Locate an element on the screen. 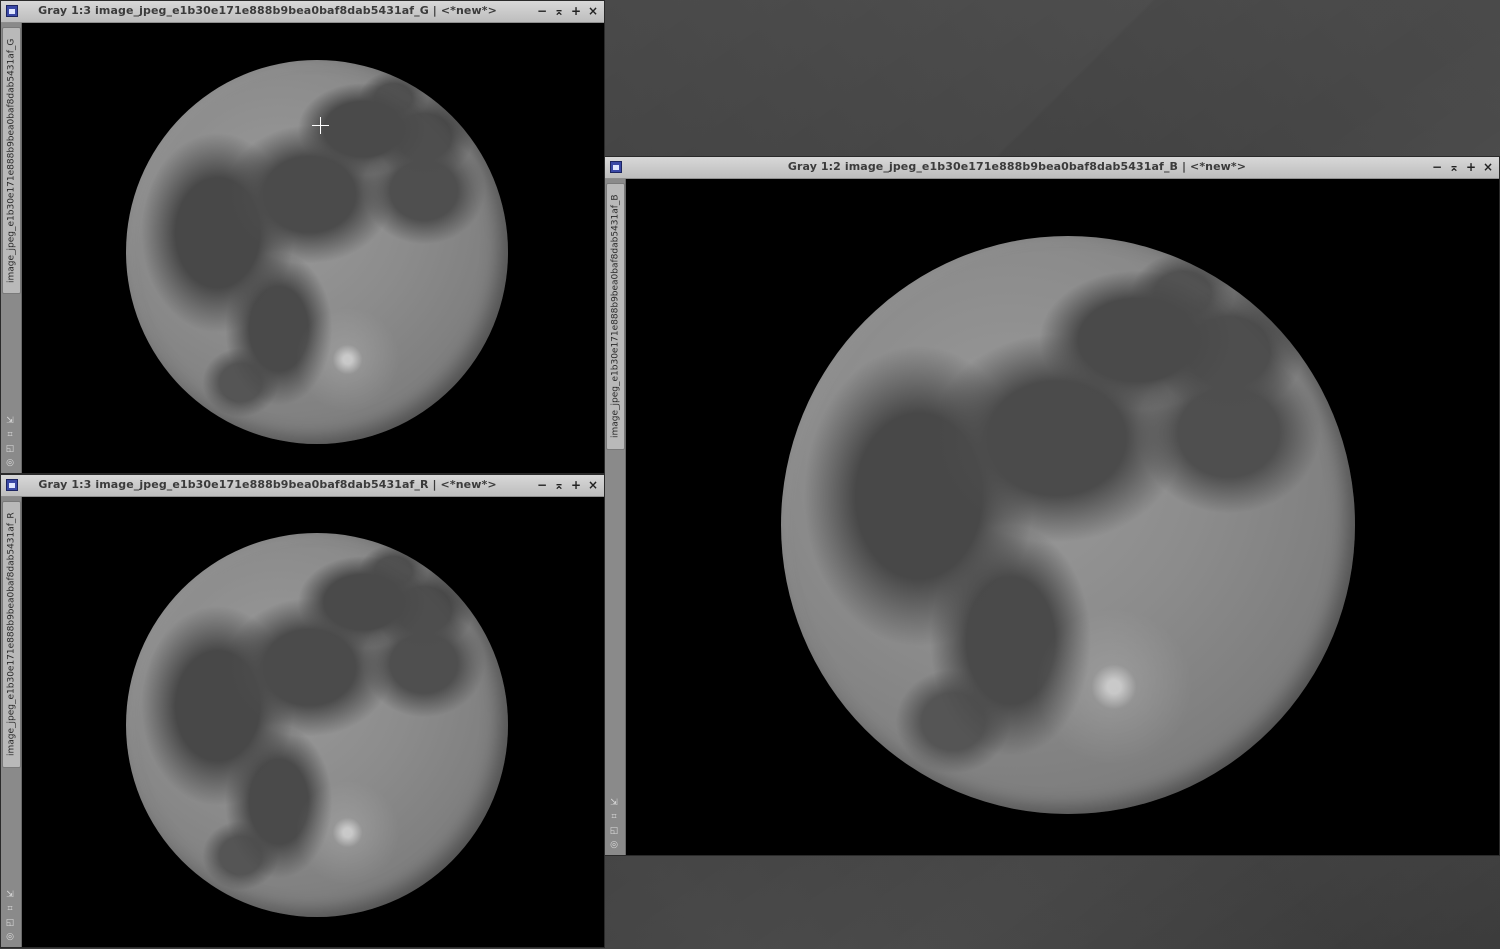  moon-image-r is located at coordinates (317, 725).